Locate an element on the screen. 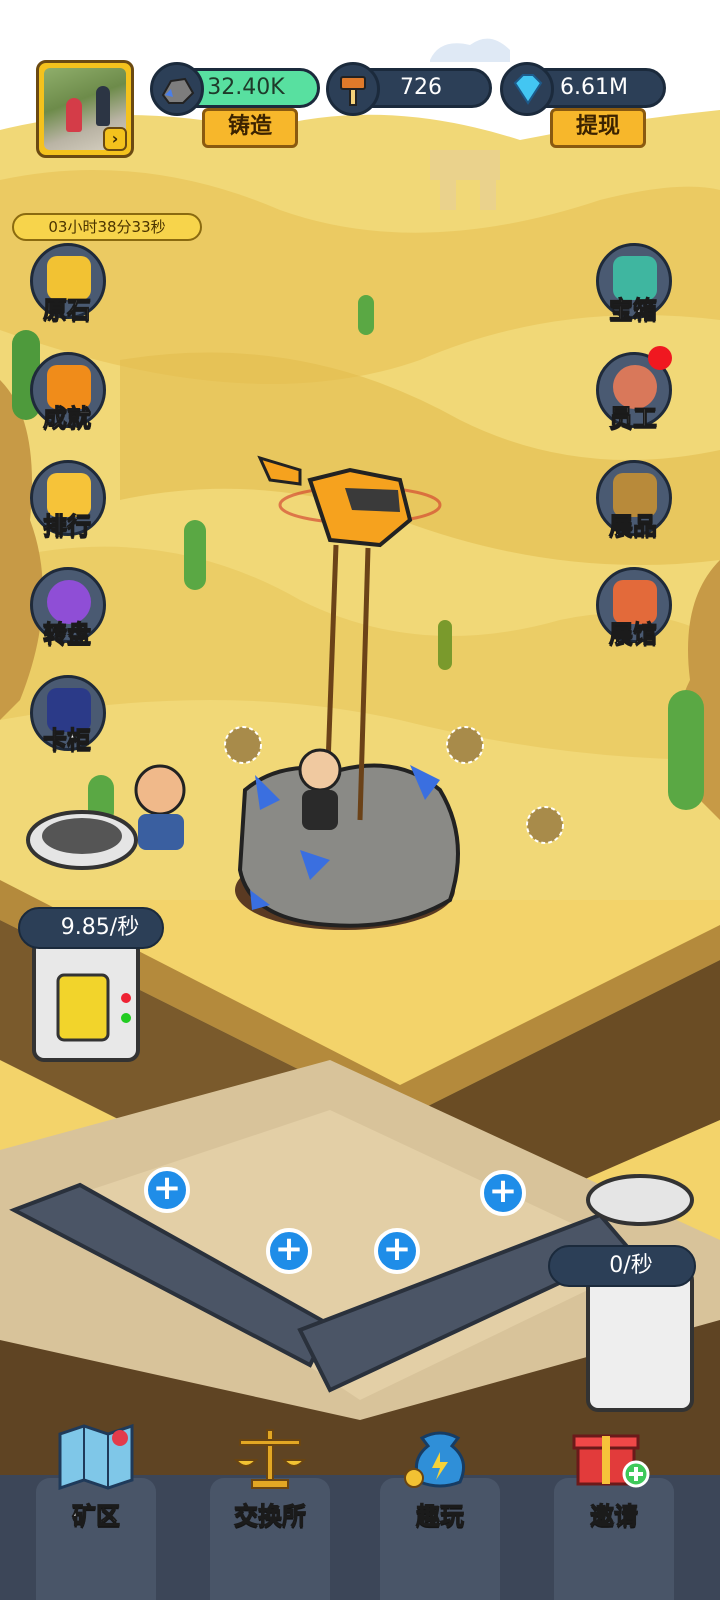 The width and height of the screenshot is (720, 1600). nav-label-mine-area: 矿区 is located at coordinates (96, 1516).